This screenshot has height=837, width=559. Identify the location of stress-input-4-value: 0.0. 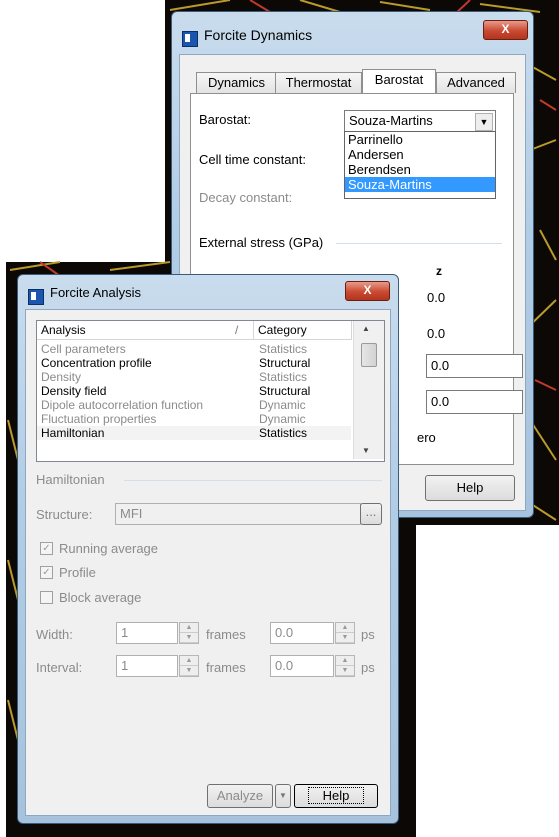
(440, 401).